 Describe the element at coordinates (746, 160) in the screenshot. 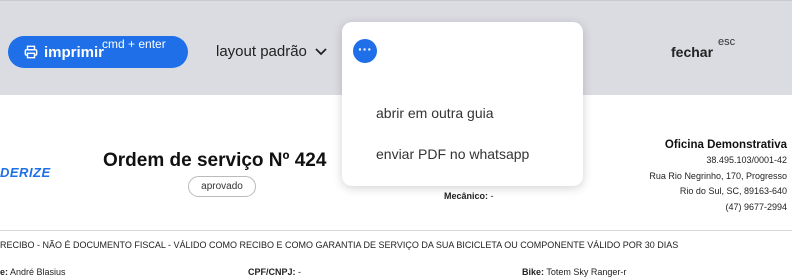

I see `company-cnpj: 38.495.103/0001-42` at that location.